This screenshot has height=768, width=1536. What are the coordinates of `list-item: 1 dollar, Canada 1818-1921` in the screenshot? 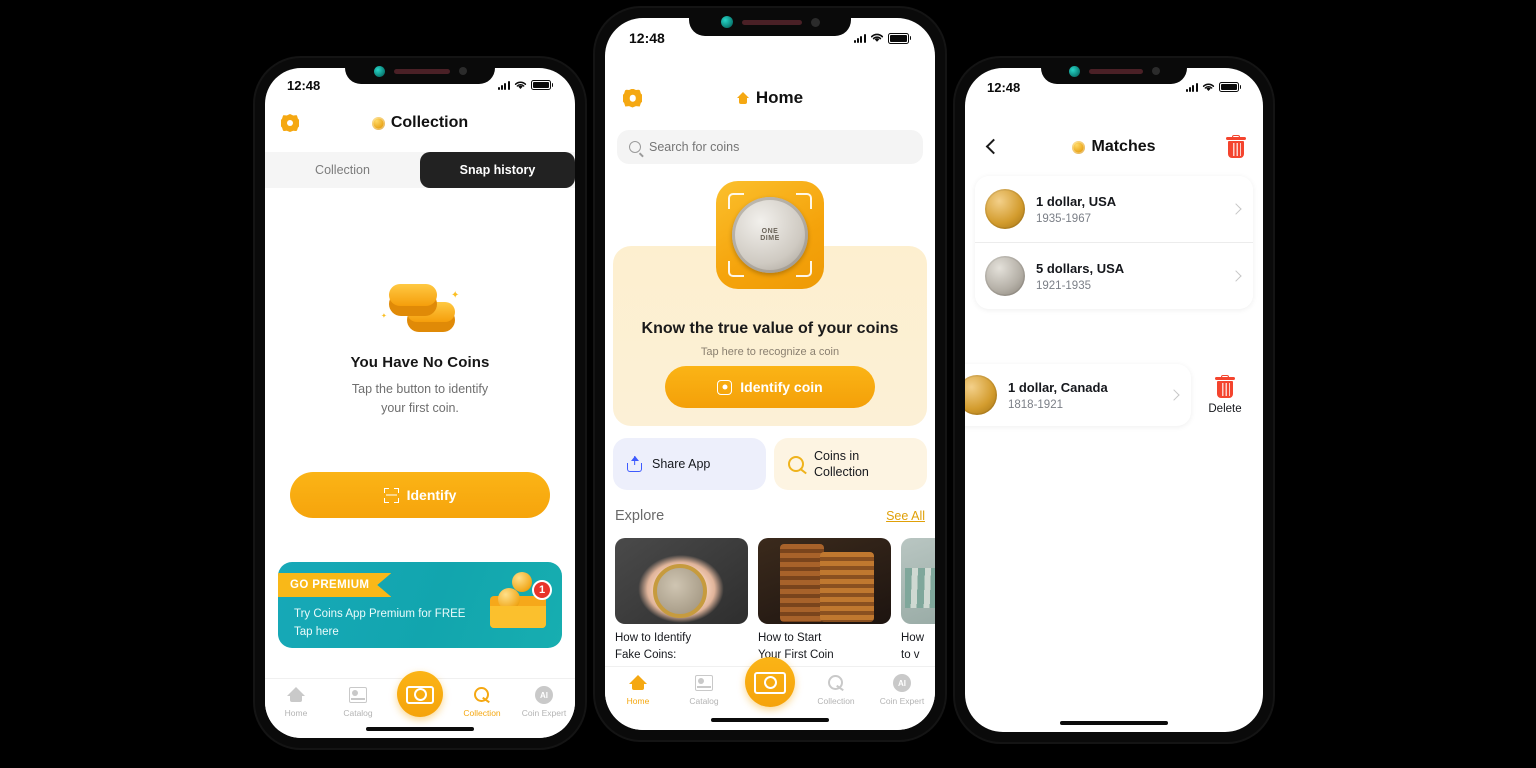 It's located at (1078, 395).